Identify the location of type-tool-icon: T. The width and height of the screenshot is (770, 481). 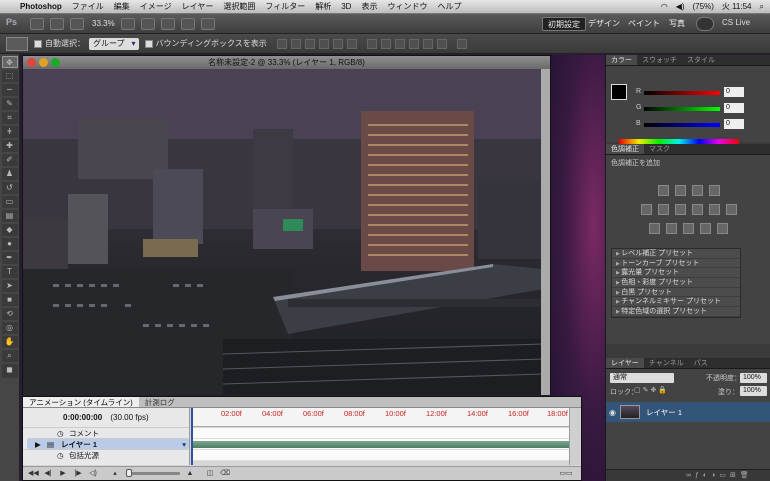
(9, 272).